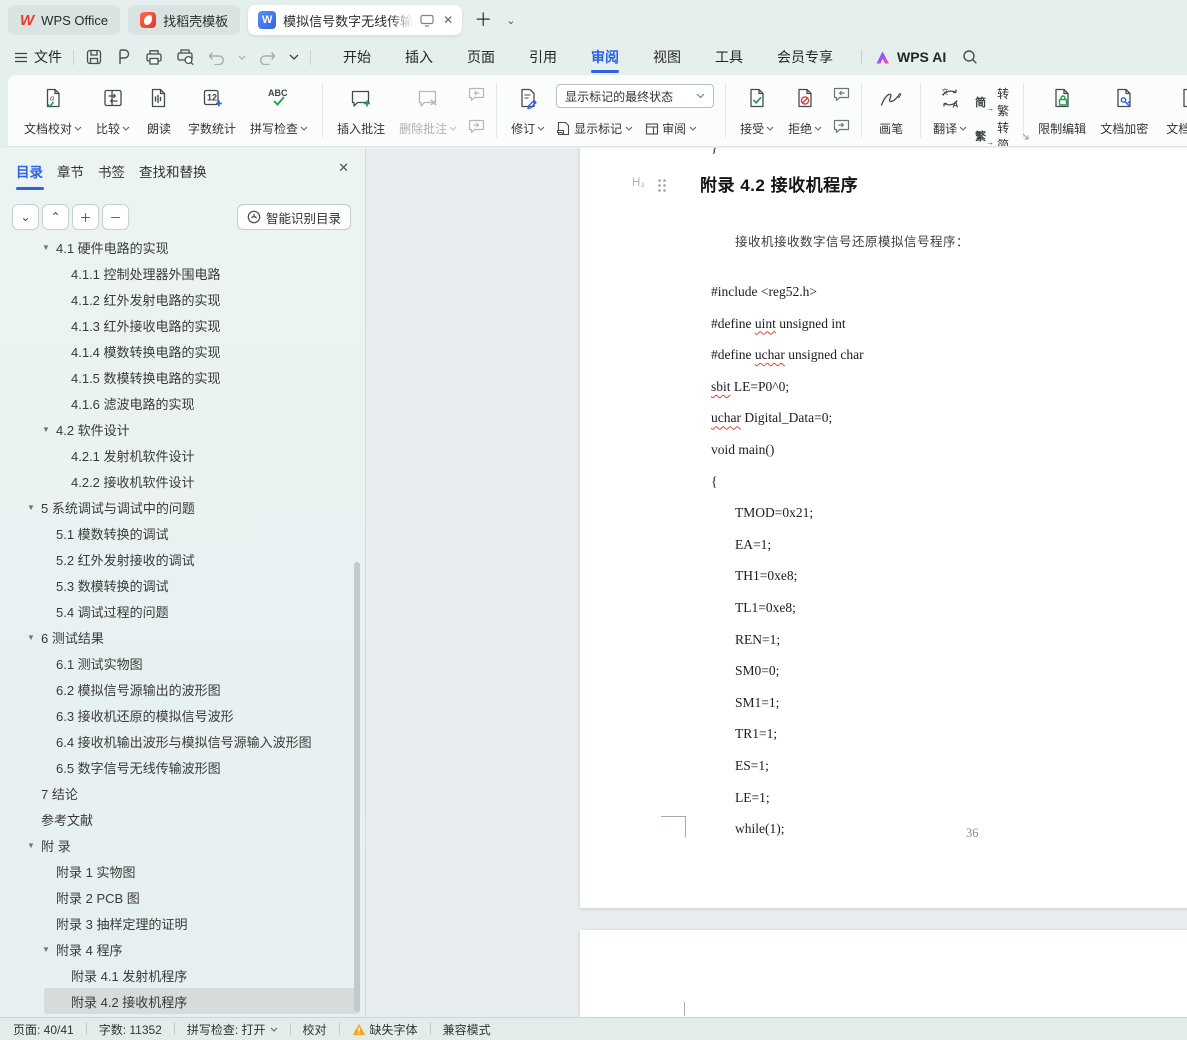 The width and height of the screenshot is (1187, 1040). I want to click on toc-item: 4.1.5 数模转换电路的实现, so click(182, 377).